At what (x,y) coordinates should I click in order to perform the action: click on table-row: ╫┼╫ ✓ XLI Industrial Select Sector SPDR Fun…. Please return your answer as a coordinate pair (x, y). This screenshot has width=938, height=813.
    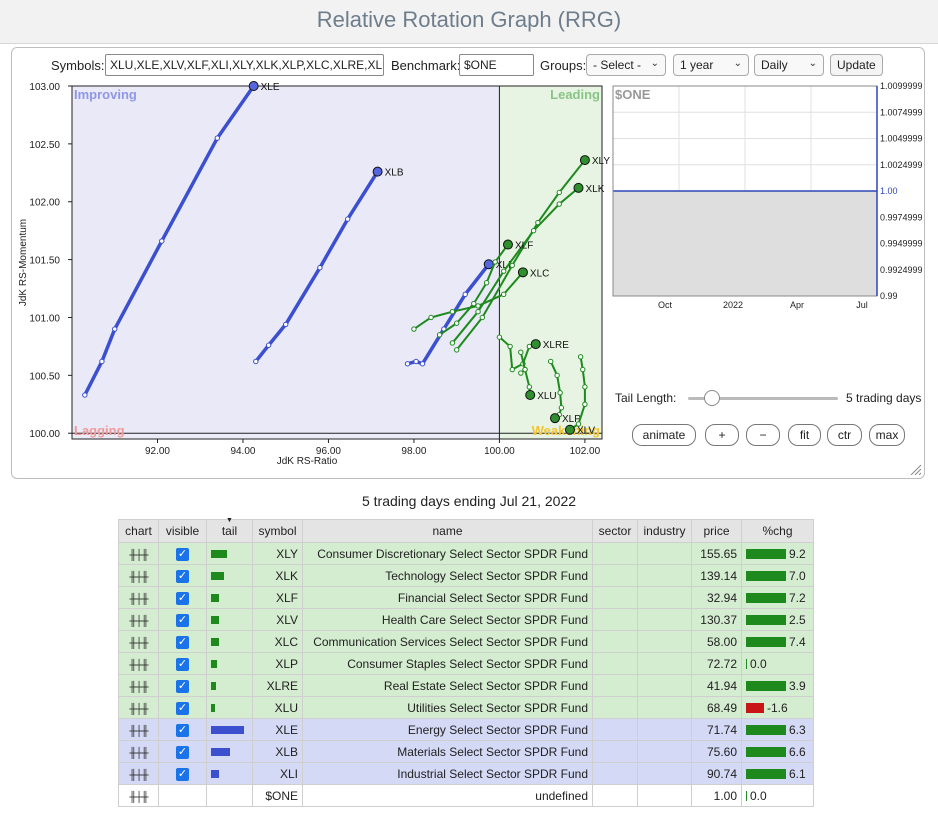
    Looking at the image, I should click on (466, 773).